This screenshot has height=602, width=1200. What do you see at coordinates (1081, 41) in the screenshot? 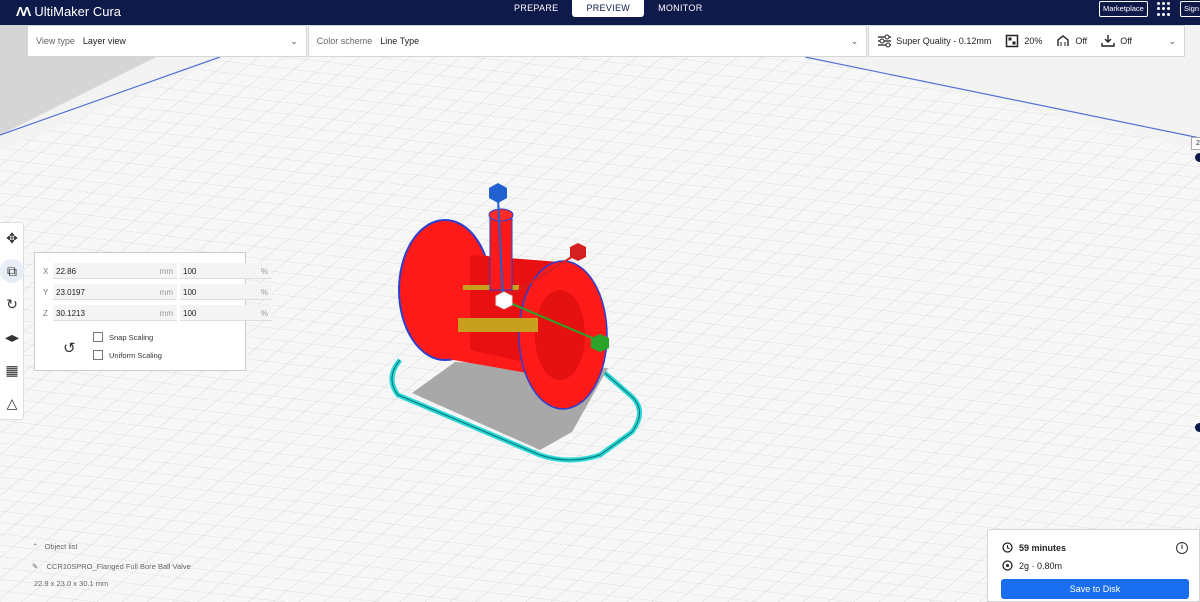
I see `support-value: Off` at bounding box center [1081, 41].